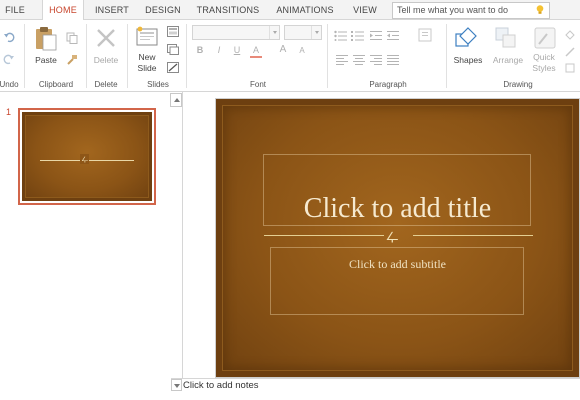 This screenshot has height=400, width=580. I want to click on tab-animations: ANIMATIONS, so click(305, 10).